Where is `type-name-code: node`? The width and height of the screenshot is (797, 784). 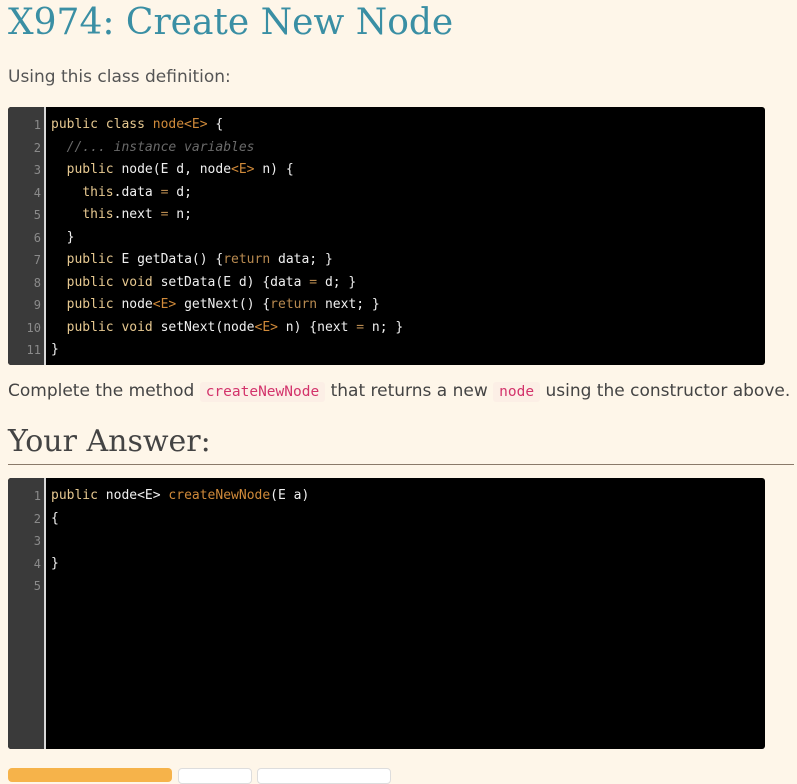 type-name-code: node is located at coordinates (517, 392).